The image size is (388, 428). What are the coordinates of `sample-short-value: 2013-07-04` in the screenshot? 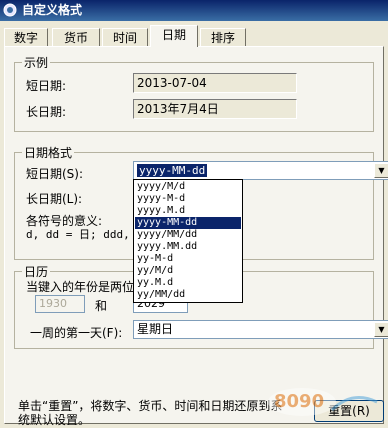 It's located at (215, 83).